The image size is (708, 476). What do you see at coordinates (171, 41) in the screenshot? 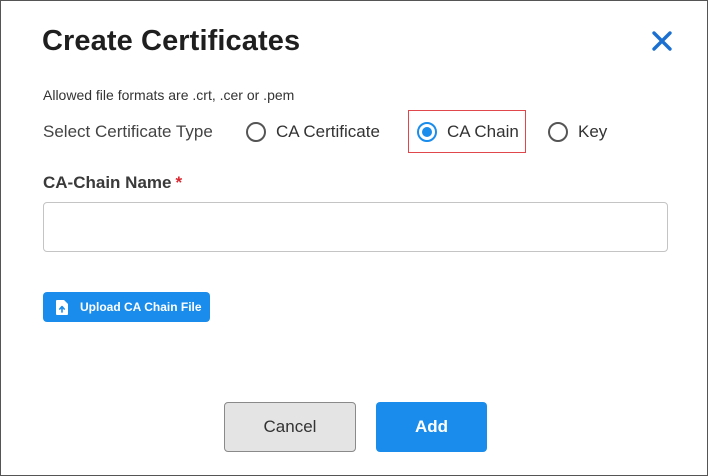
I see `dialog-title: Create Certificates` at bounding box center [171, 41].